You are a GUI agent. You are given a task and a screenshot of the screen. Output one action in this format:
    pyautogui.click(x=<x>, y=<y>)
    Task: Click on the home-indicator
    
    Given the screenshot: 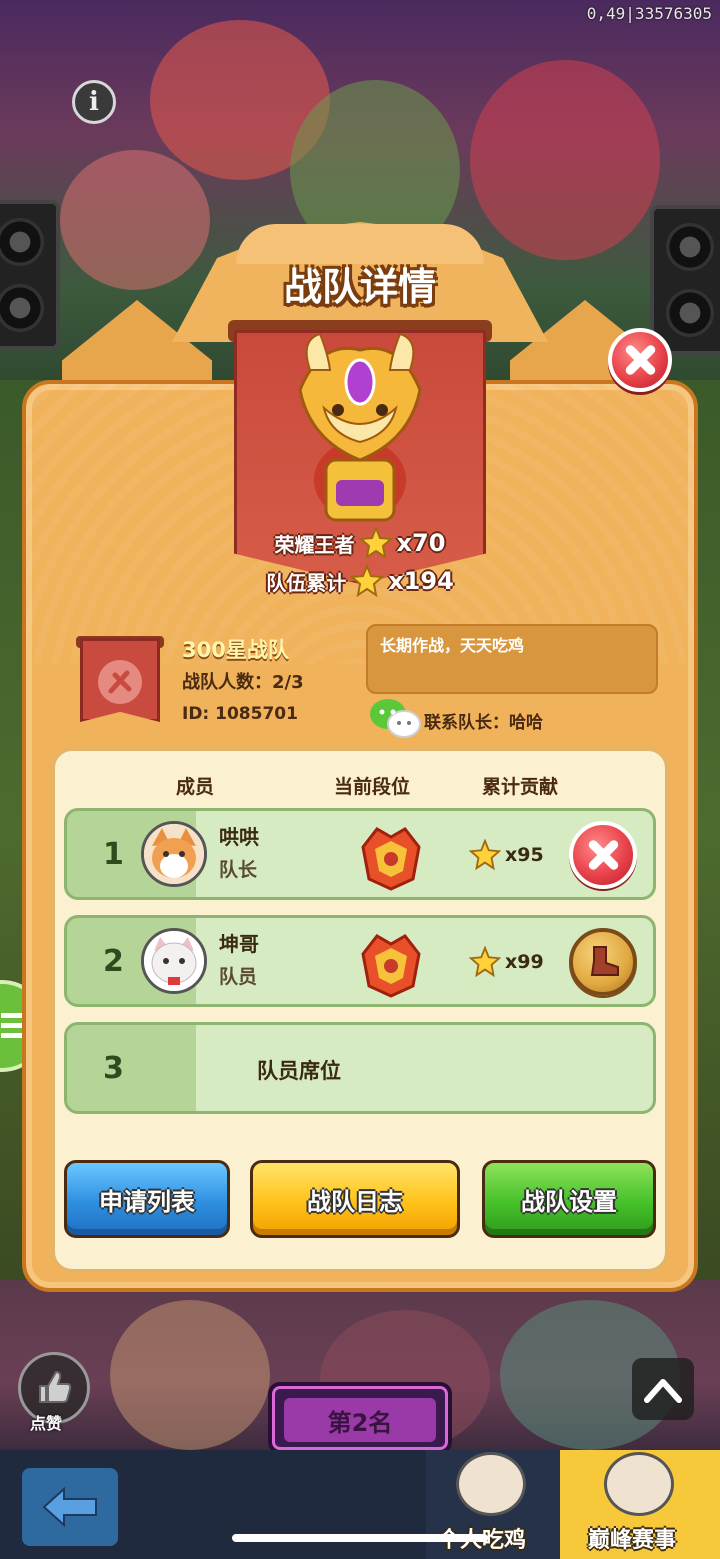 What is the action you would take?
    pyautogui.click(x=360, y=1538)
    